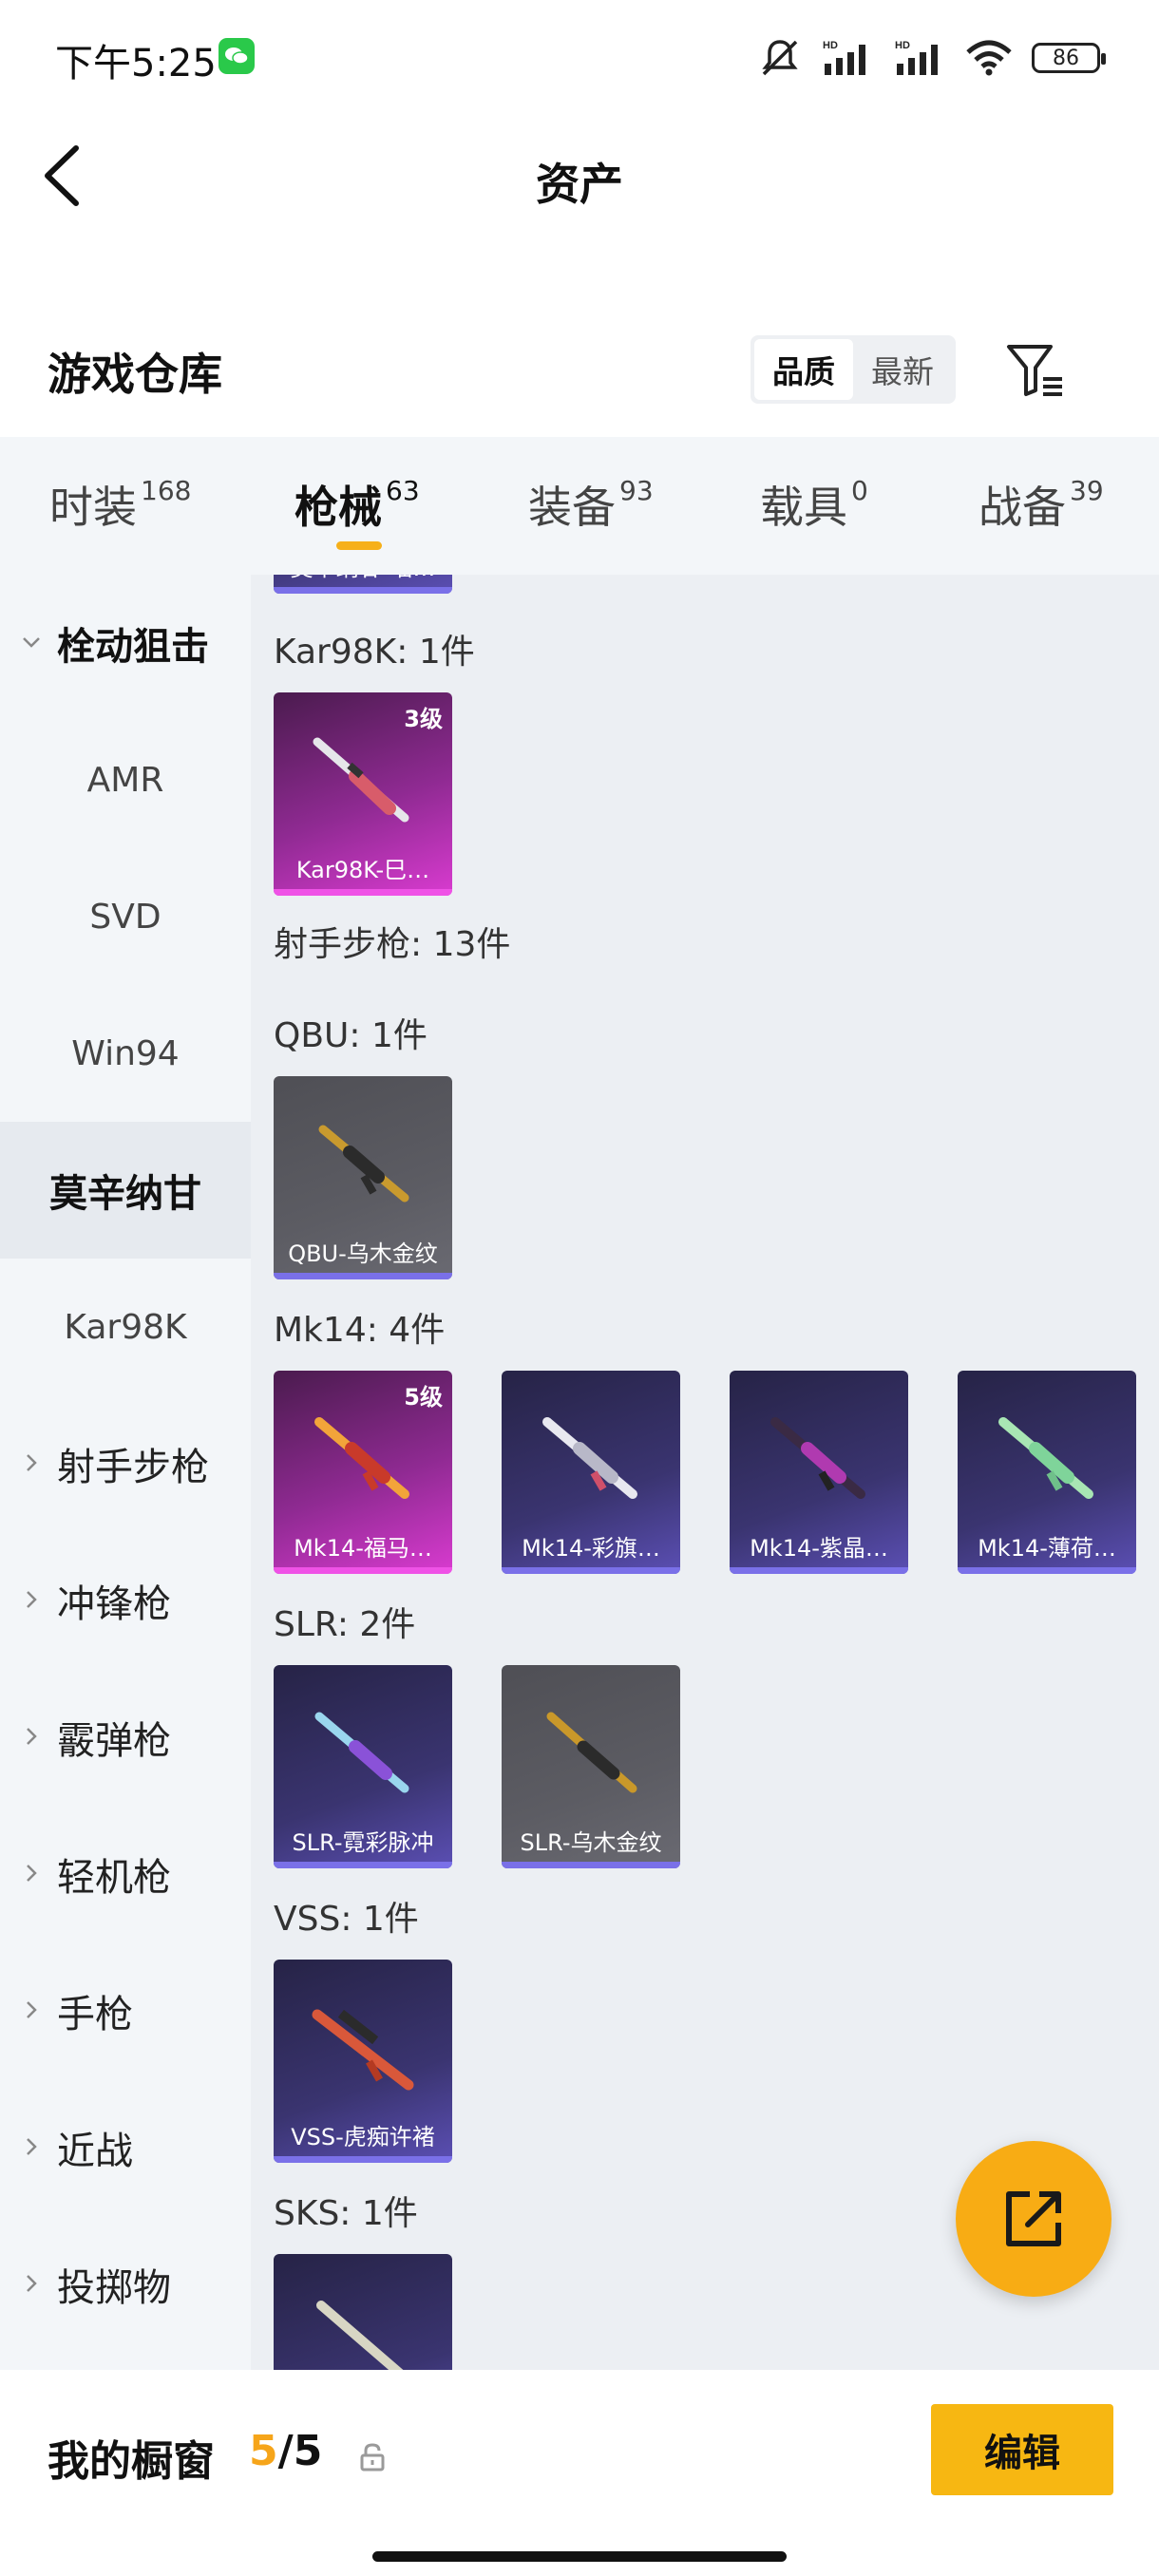 The width and height of the screenshot is (1159, 2576). What do you see at coordinates (135, 374) in the screenshot?
I see `warehouse-title: 游戏仓库` at bounding box center [135, 374].